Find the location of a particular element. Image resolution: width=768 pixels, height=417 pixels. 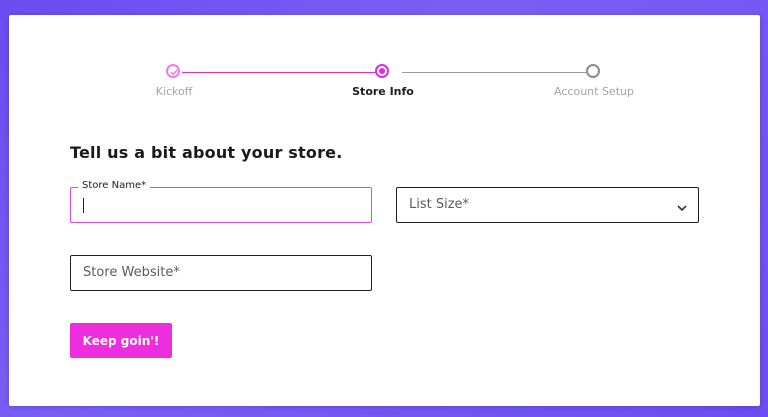

step-account-setup-label: Account Setup is located at coordinates (594, 91).